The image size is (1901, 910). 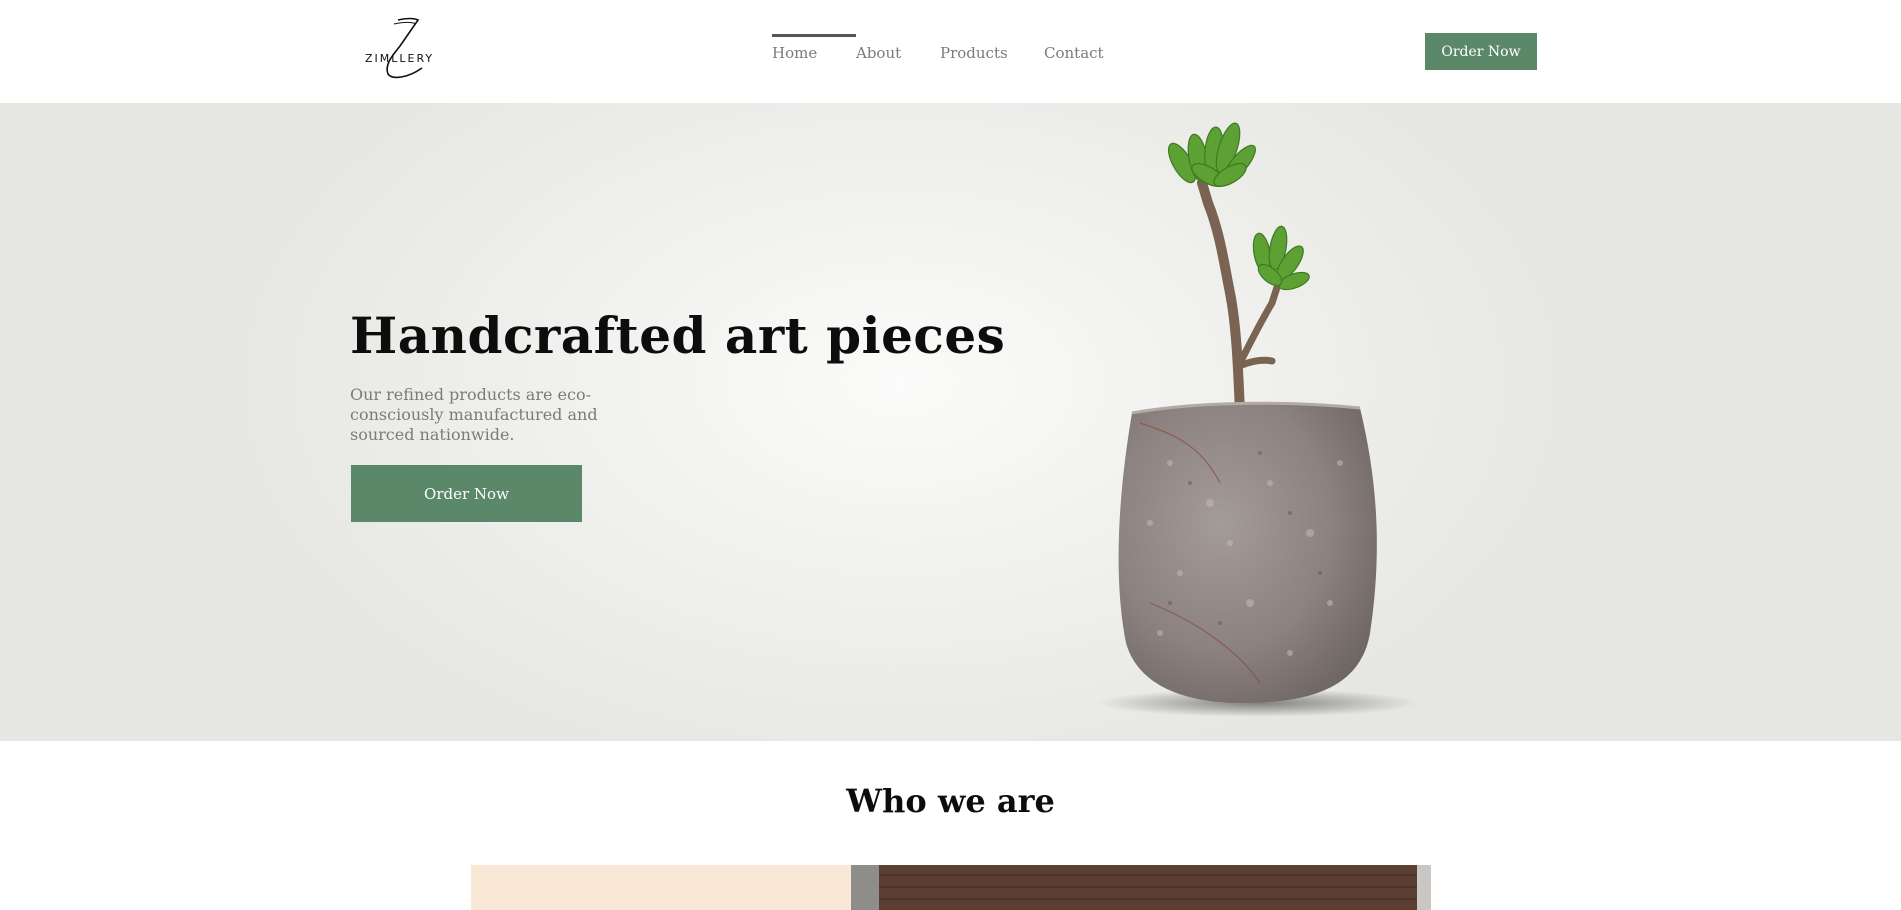 I want to click on hero-title: Handcrafted art pieces, so click(x=678, y=335).